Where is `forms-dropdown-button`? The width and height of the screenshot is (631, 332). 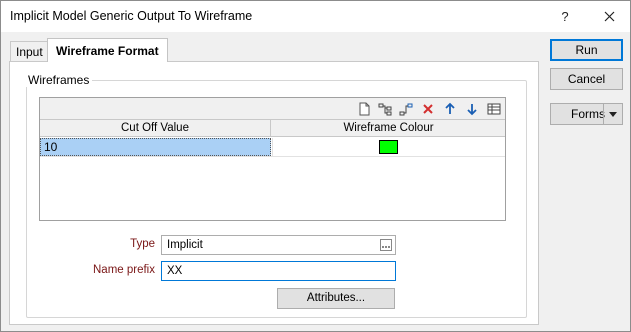 forms-dropdown-button is located at coordinates (612, 114).